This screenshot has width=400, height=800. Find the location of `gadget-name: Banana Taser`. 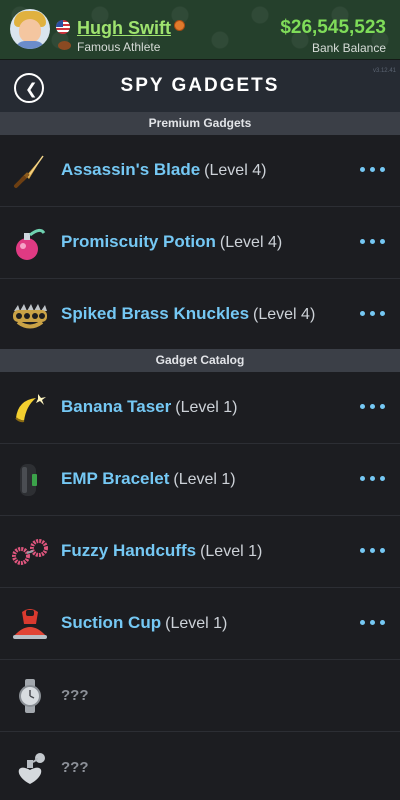

gadget-name: Banana Taser is located at coordinates (116, 406).